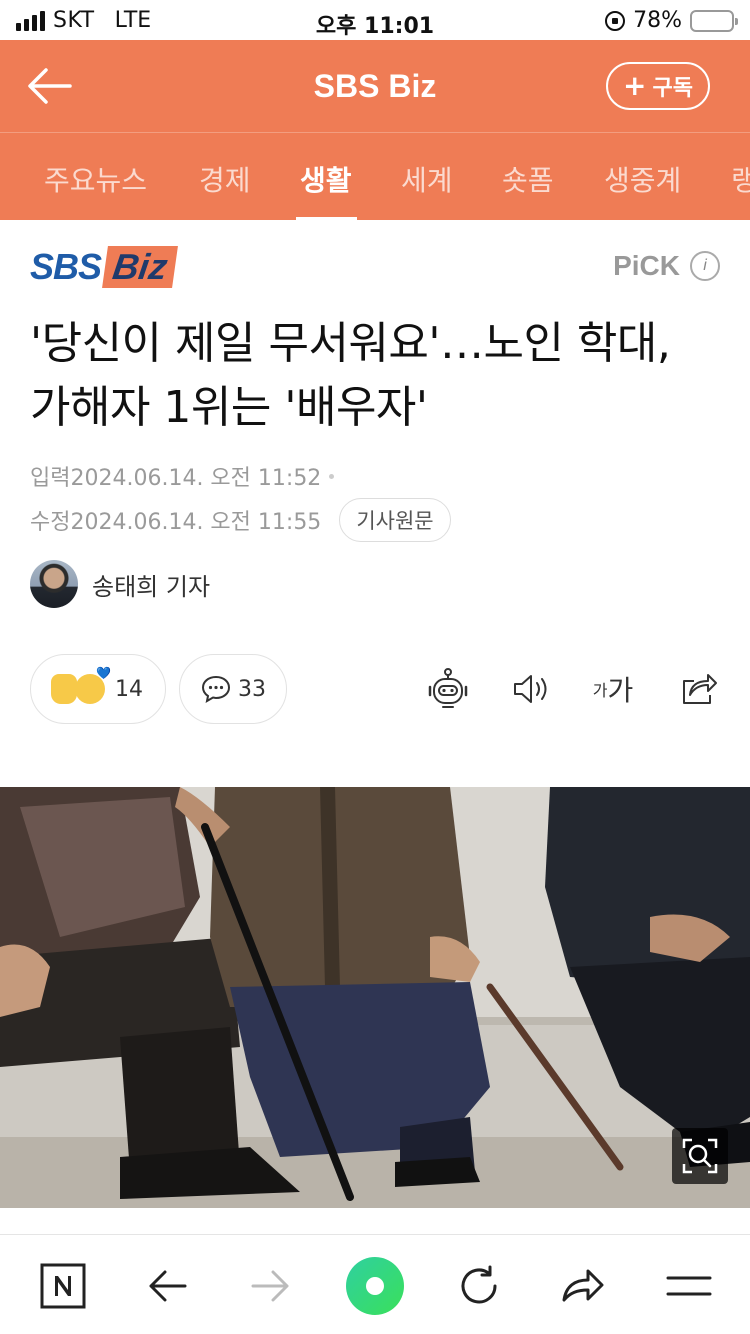  I want to click on font-small-label: 가, so click(600, 690).